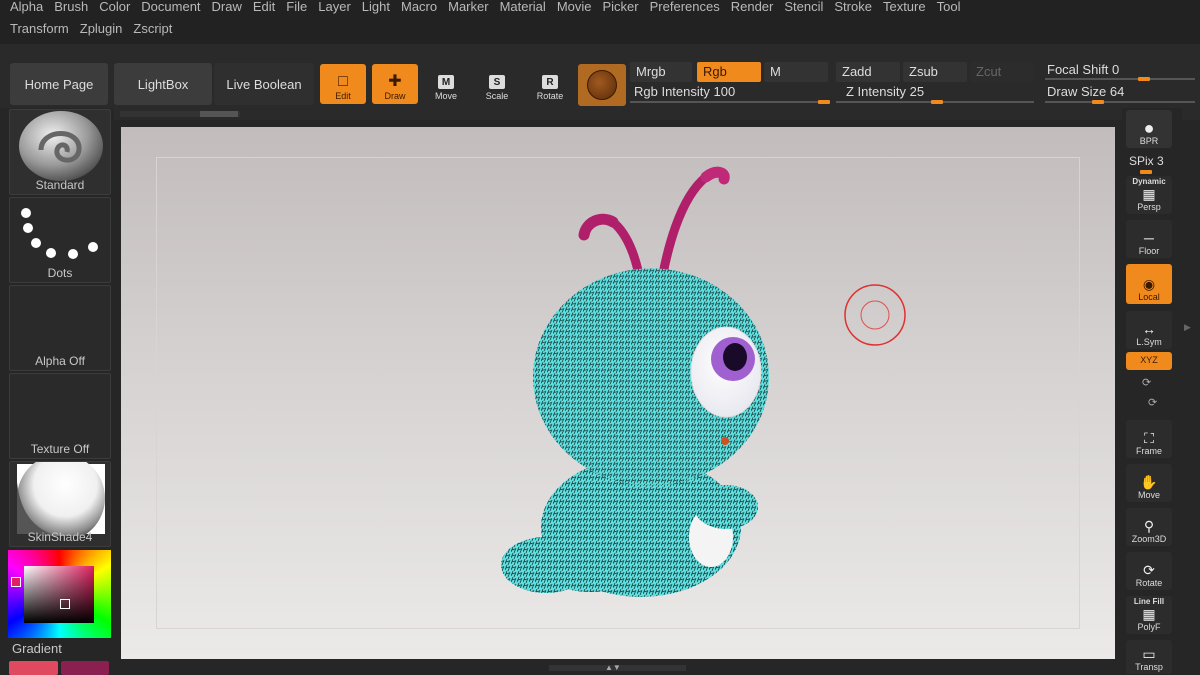 The image size is (1200, 675). Describe the element at coordinates (59, 84) in the screenshot. I see `home-page-button: Home Page` at that location.